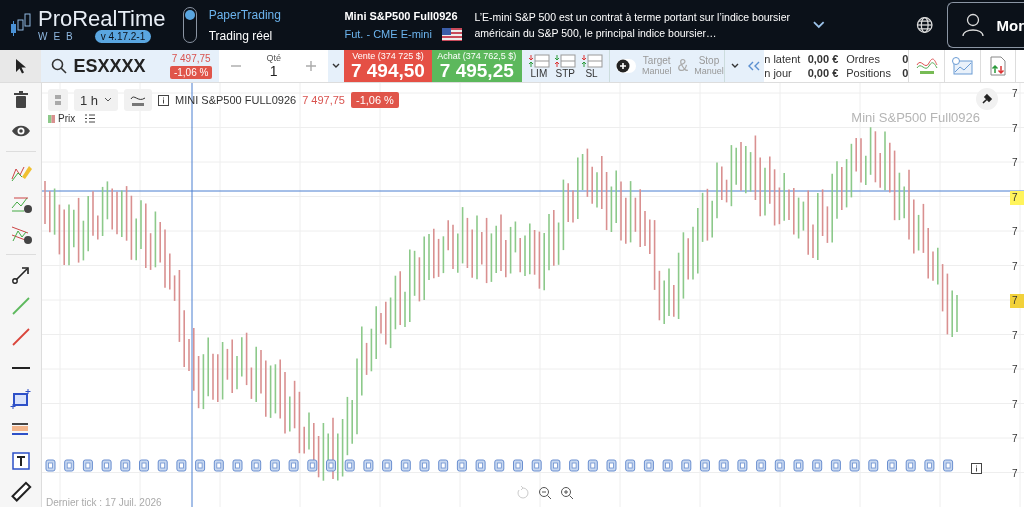 The image size is (1024, 507). What do you see at coordinates (236, 100) in the screenshot?
I see `chart-title: MINI S&P500 FULL0926` at bounding box center [236, 100].